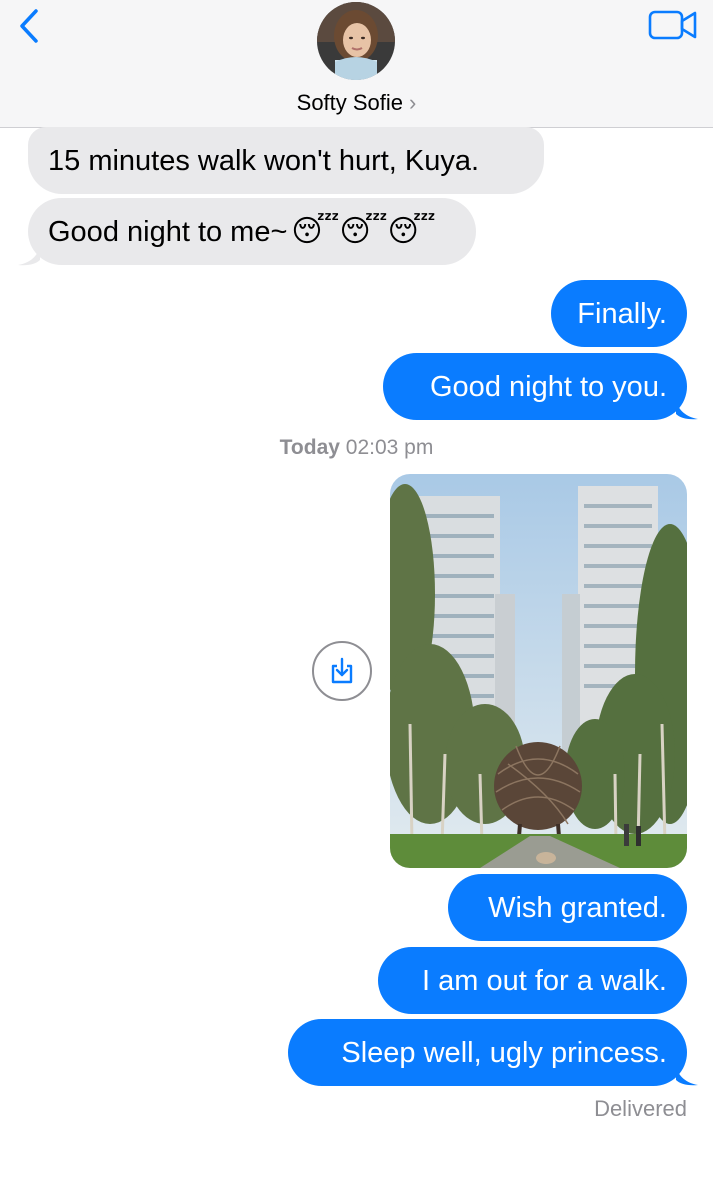 Image resolution: width=713 pixels, height=1200 pixels. I want to click on message-text: Good night to me~, so click(168, 231).